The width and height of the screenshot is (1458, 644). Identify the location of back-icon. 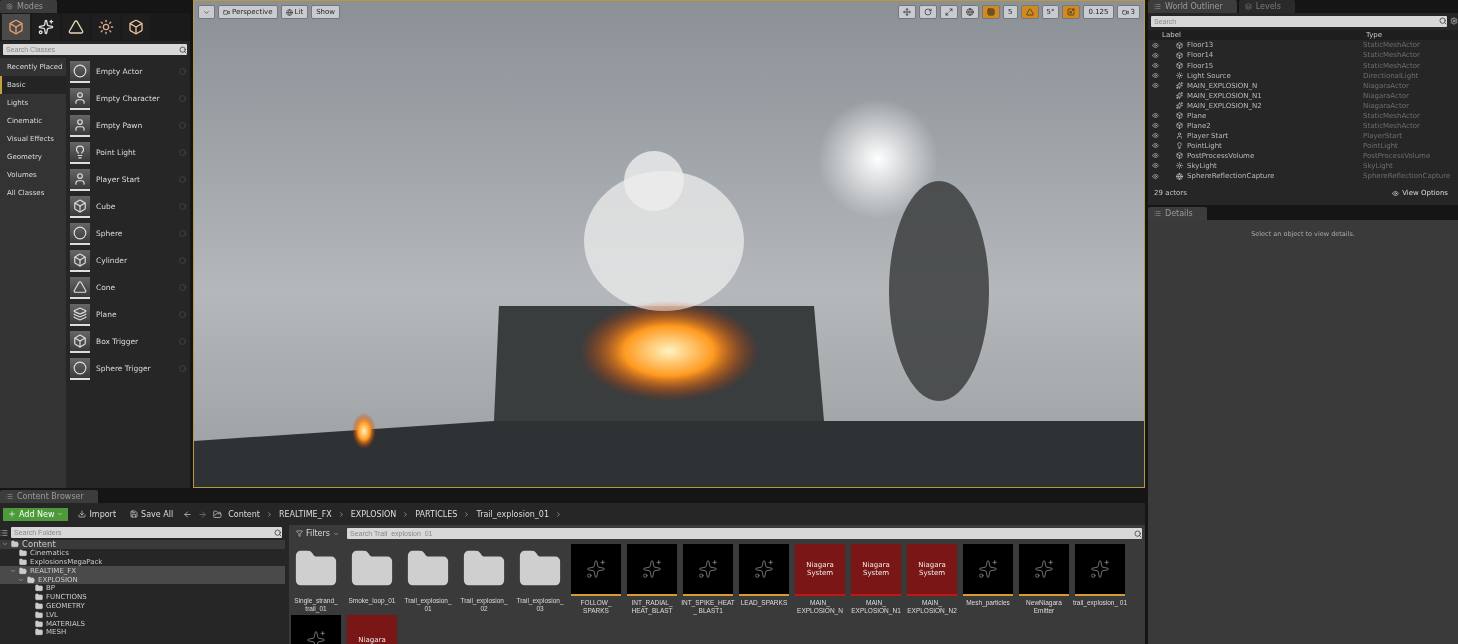
(188, 514).